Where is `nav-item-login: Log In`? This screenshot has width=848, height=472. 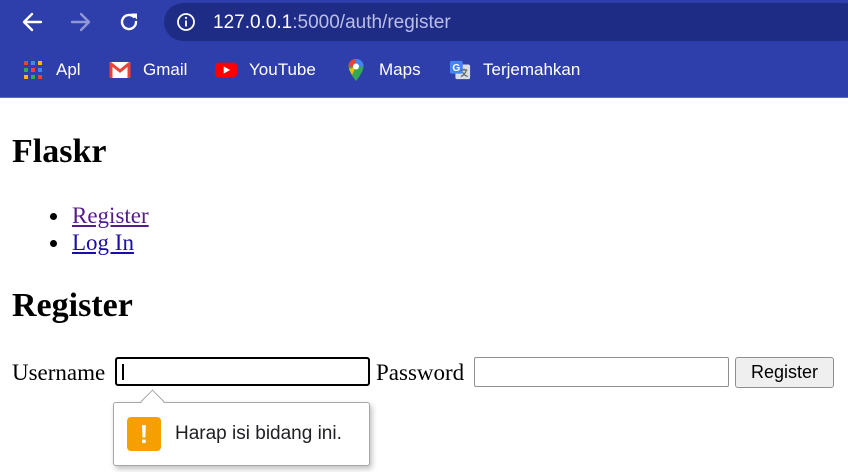
nav-item-login: Log In is located at coordinates (74, 242).